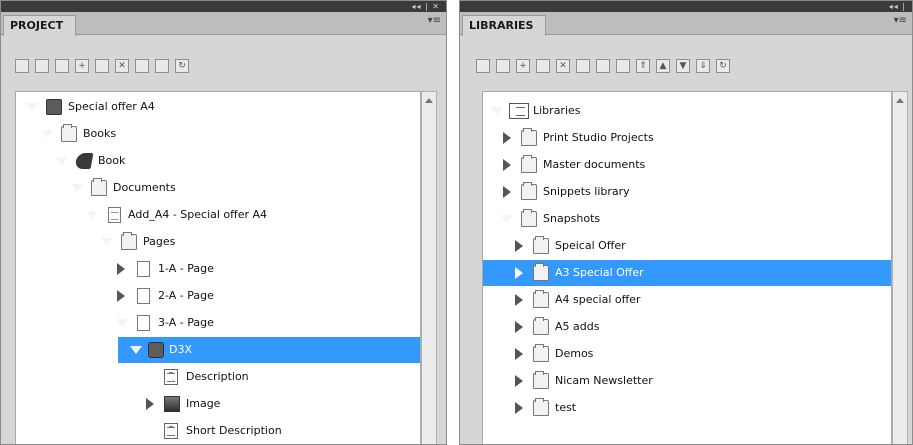  I want to click on tree-node-label: A4 special offer, so click(598, 299).